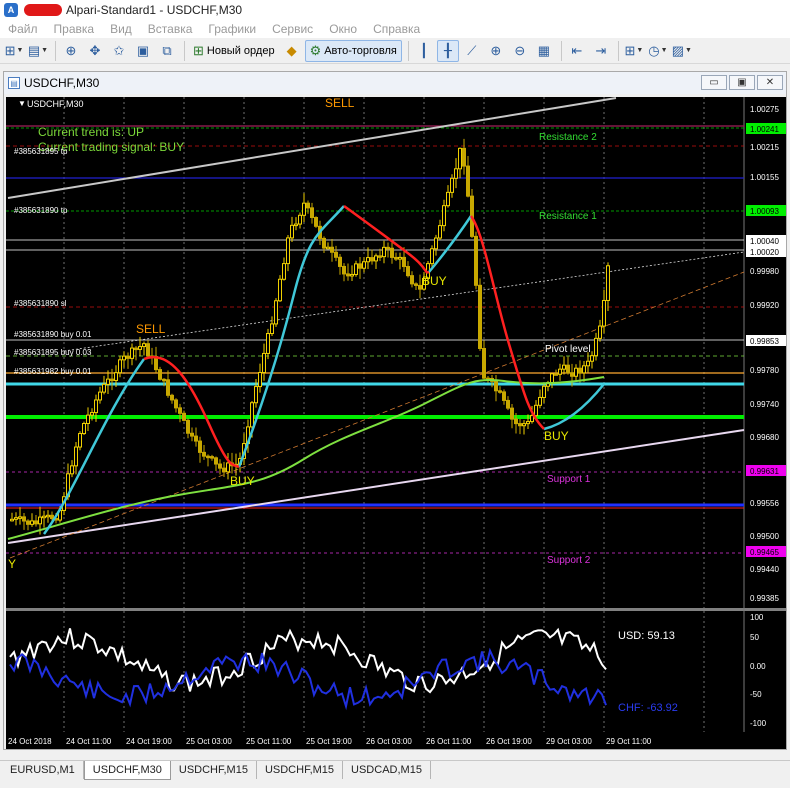 The width and height of the screenshot is (790, 788). I want to click on menu-insert: Вставка, so click(170, 29).